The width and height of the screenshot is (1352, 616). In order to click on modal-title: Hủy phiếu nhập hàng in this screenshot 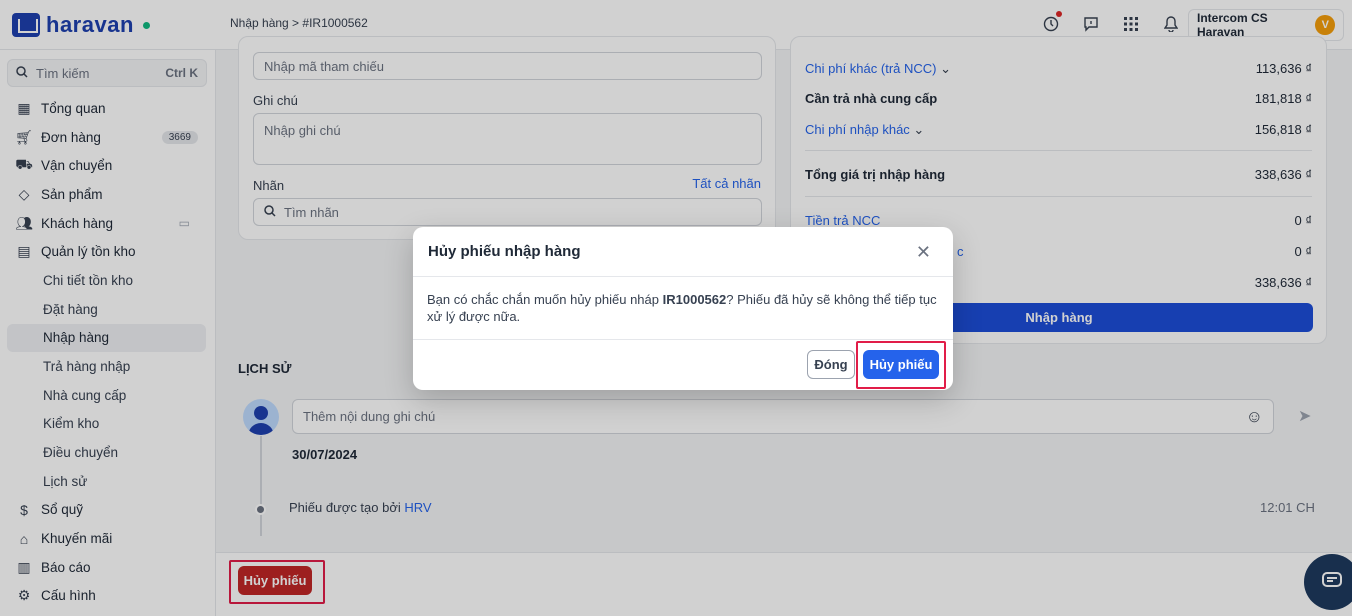, I will do `click(504, 251)`.